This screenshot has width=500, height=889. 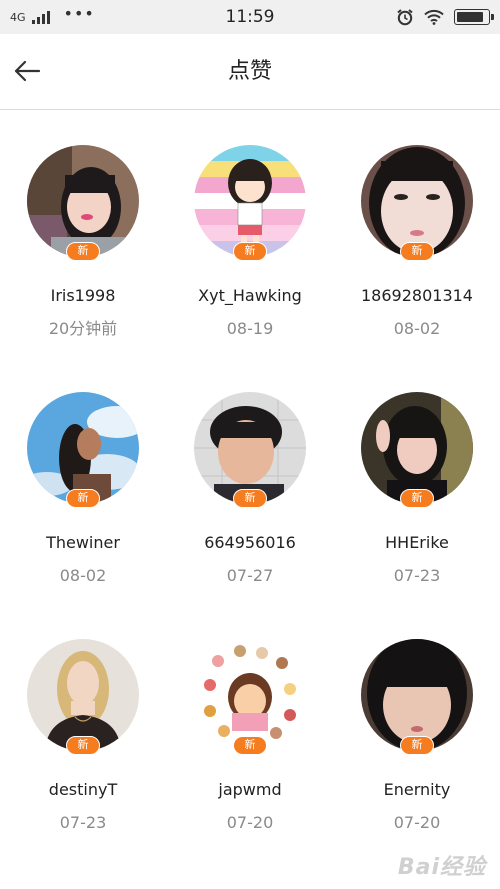 What do you see at coordinates (434, 17) in the screenshot?
I see `wifi-icon` at bounding box center [434, 17].